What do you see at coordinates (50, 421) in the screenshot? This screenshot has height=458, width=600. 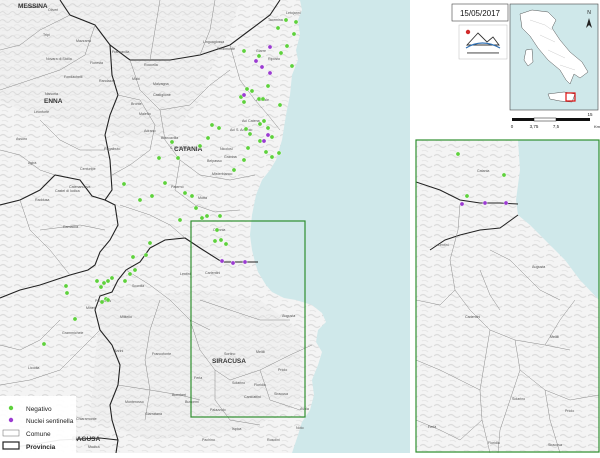 I see `legend-nuclei-label: Nuclei sentinella` at bounding box center [50, 421].